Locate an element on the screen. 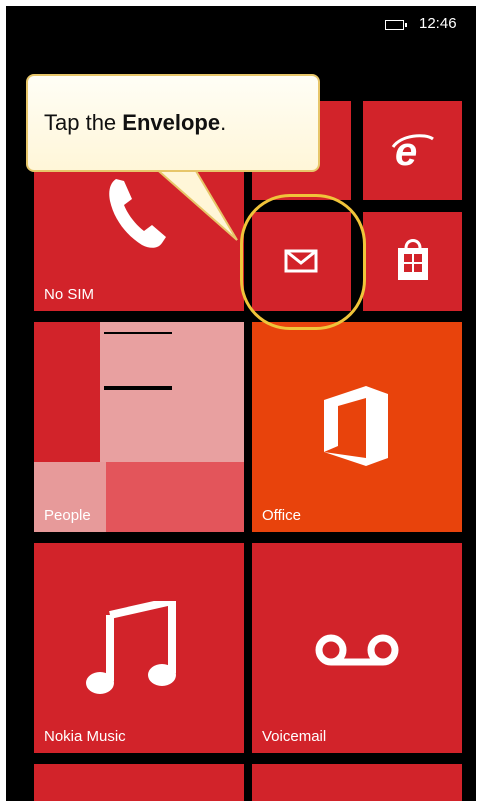 The image size is (482, 801). instruction-callout: Tap the Envelope. is located at coordinates (173, 123).